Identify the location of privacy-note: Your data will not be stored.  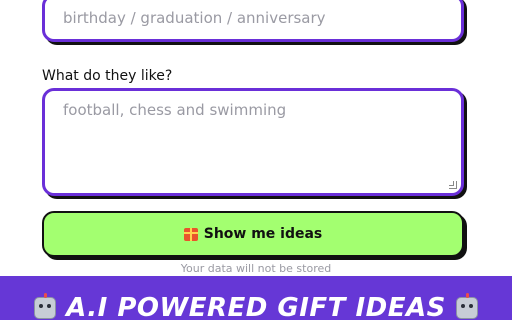
(256, 268).